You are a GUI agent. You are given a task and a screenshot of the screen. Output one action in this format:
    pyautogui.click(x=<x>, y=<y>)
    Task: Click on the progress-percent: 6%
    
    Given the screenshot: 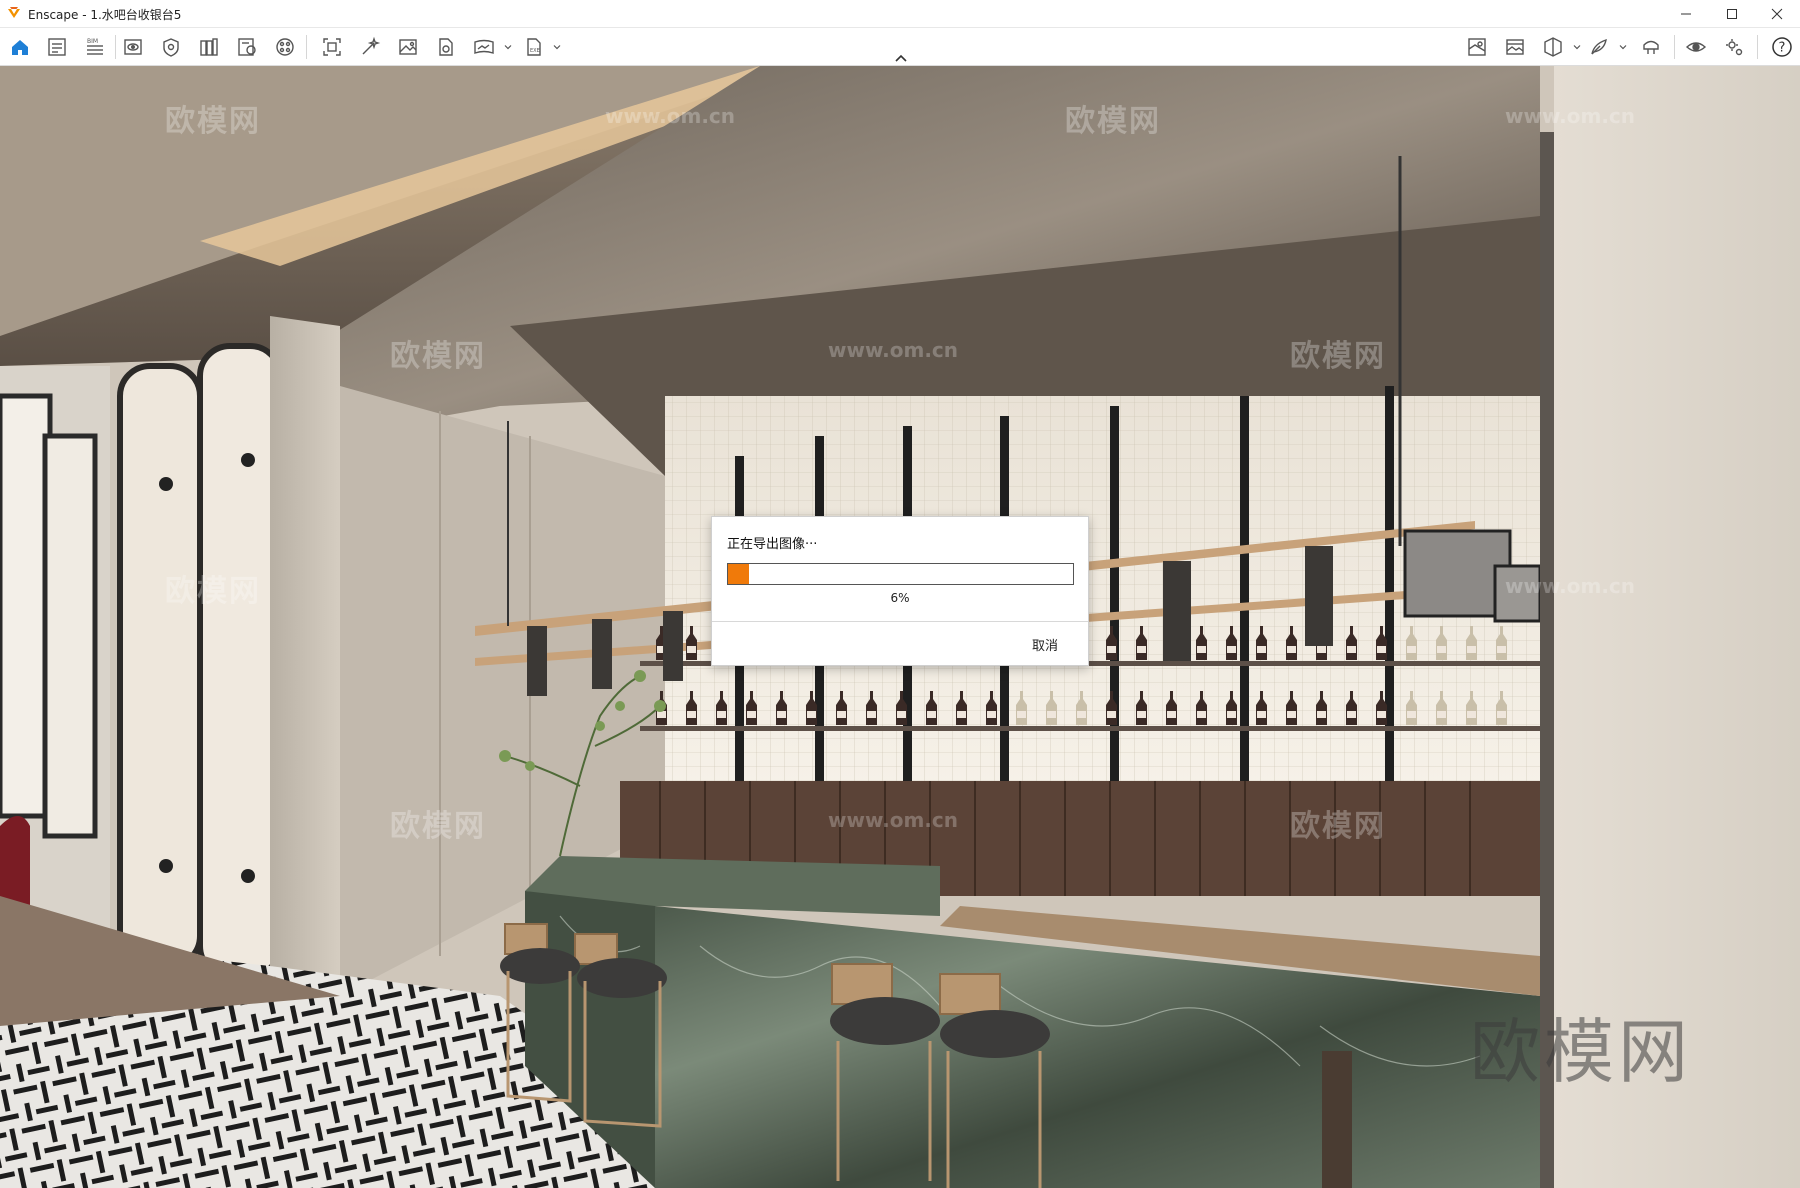 What is the action you would take?
    pyautogui.click(x=900, y=598)
    